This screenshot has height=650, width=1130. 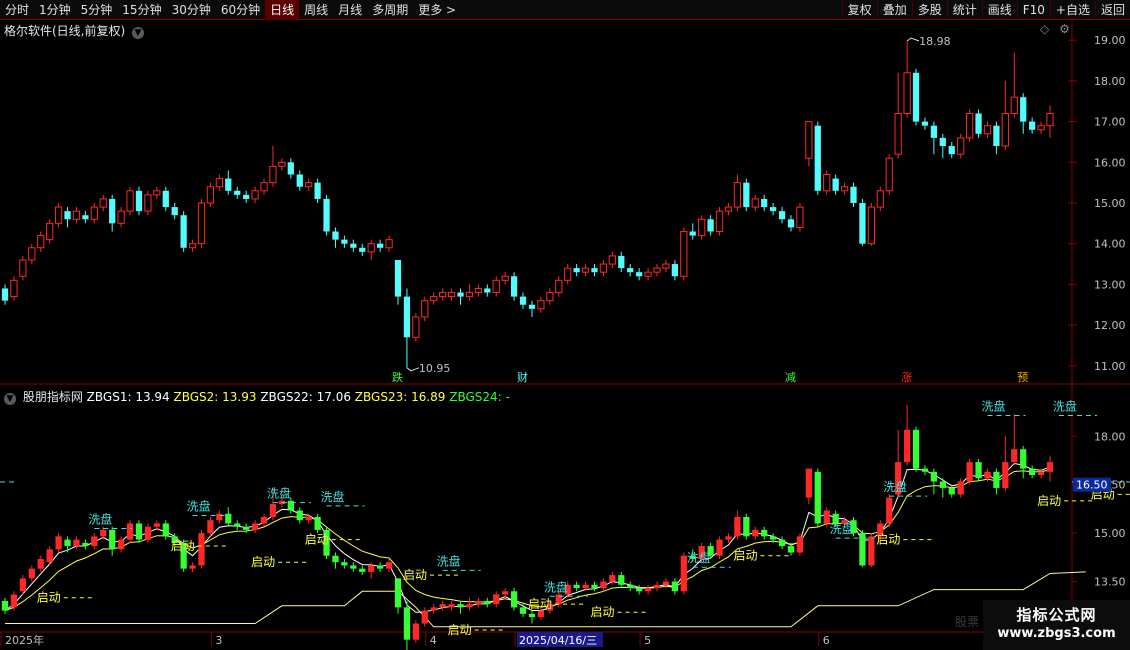 What do you see at coordinates (647, 640) in the screenshot?
I see `date-label: 5` at bounding box center [647, 640].